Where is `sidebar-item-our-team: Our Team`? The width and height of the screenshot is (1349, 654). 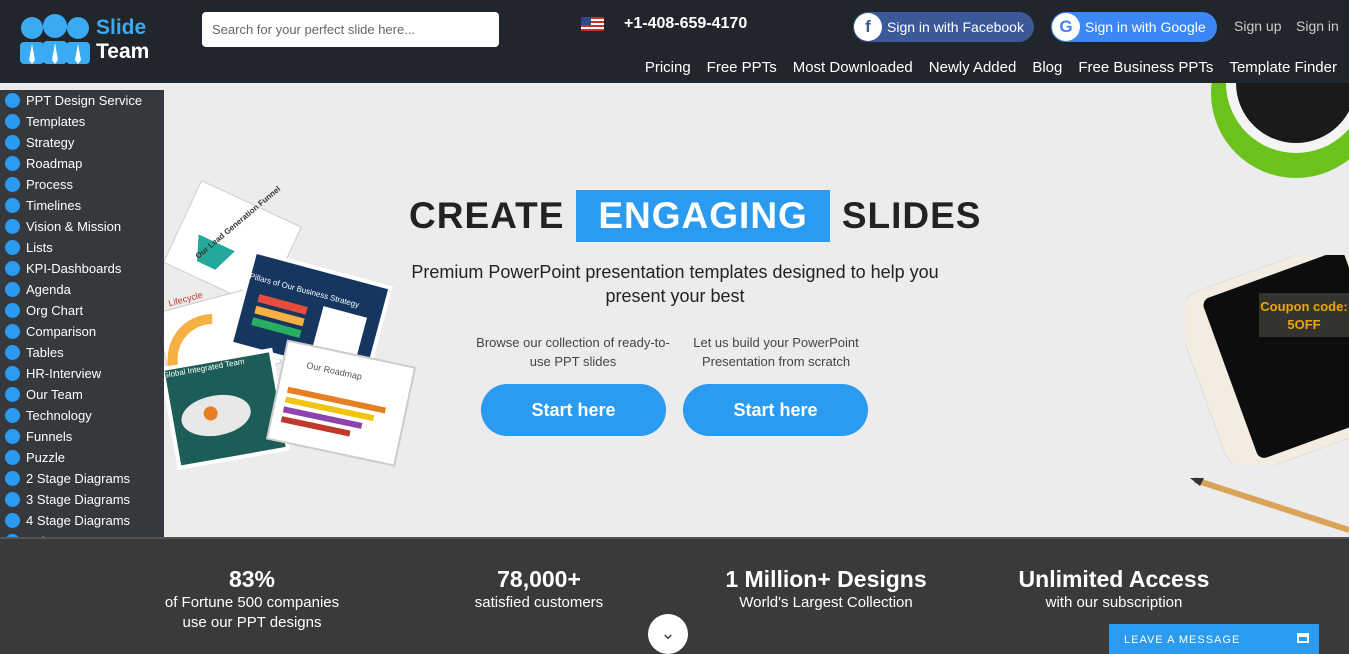
sidebar-item-our-team: Our Team is located at coordinates (82, 394).